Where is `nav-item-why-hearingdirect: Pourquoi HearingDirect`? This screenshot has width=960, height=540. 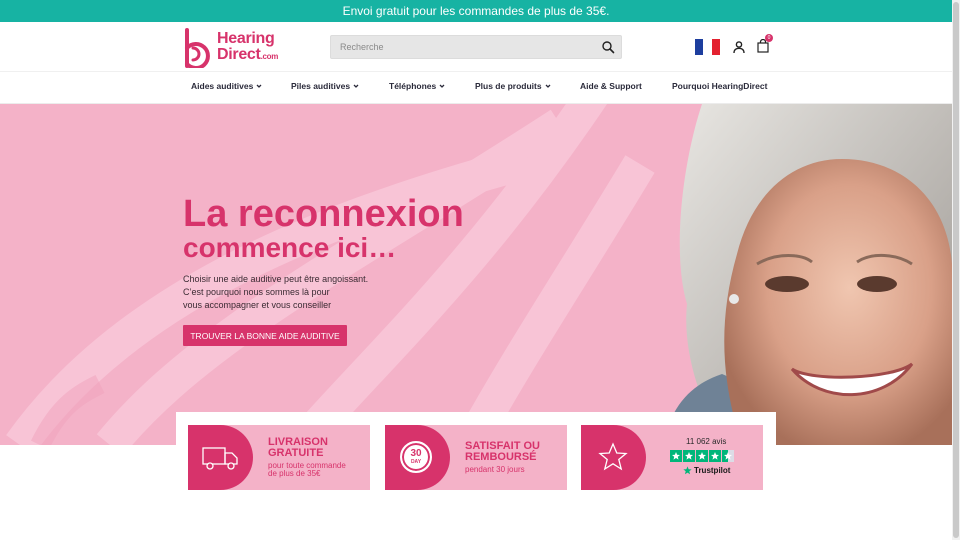 nav-item-why-hearingdirect: Pourquoi HearingDirect is located at coordinates (719, 86).